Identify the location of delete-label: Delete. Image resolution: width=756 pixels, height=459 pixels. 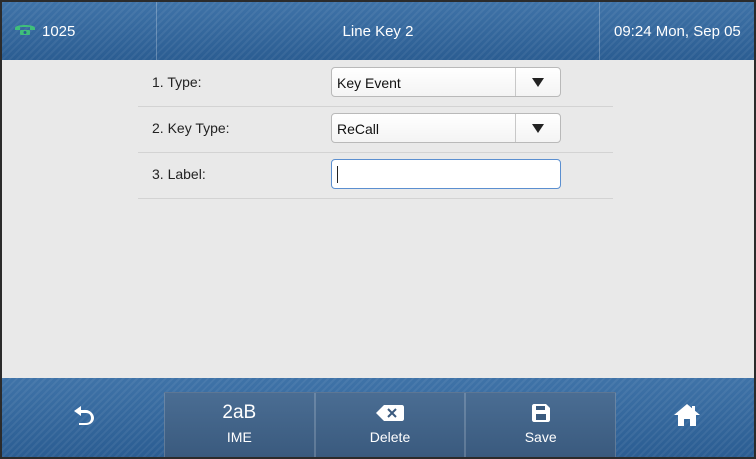
(390, 437).